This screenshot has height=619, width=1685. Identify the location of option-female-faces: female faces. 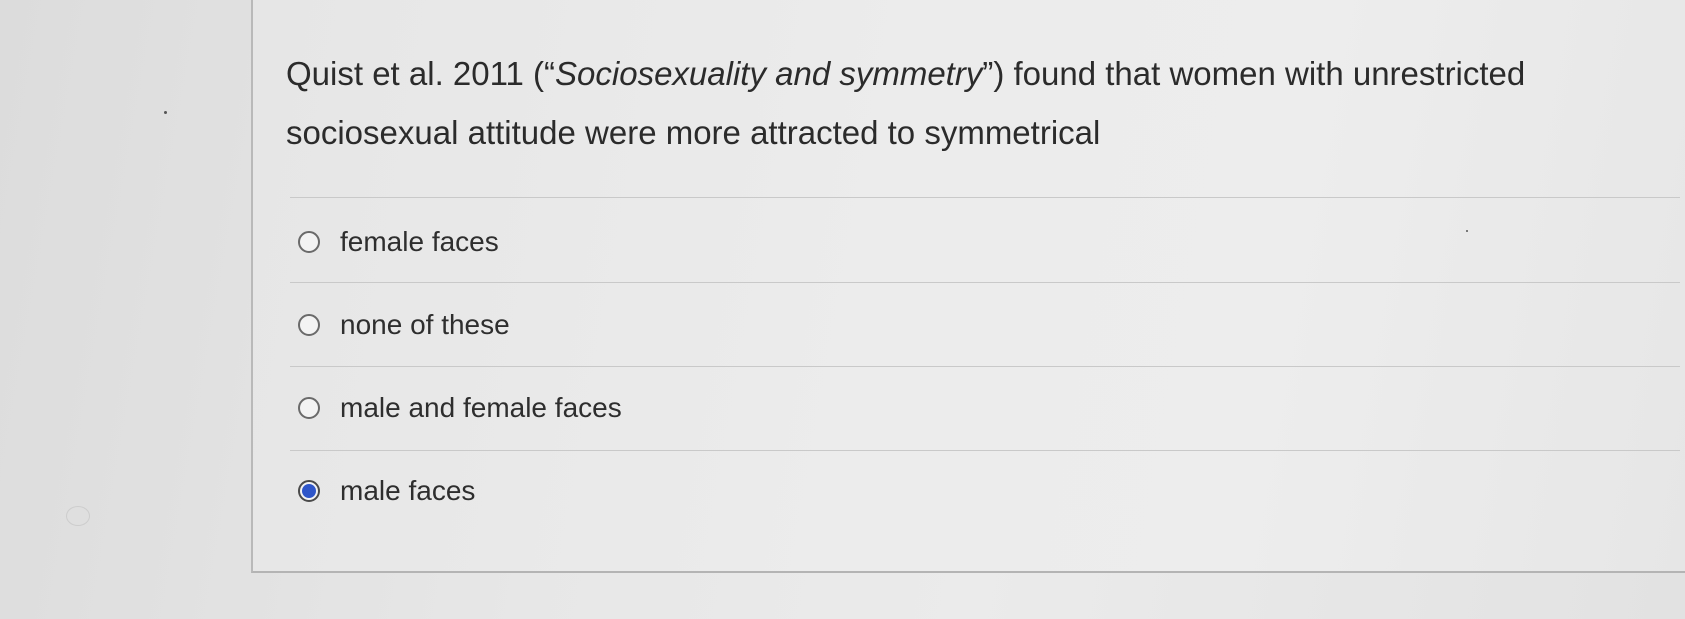
(398, 242).